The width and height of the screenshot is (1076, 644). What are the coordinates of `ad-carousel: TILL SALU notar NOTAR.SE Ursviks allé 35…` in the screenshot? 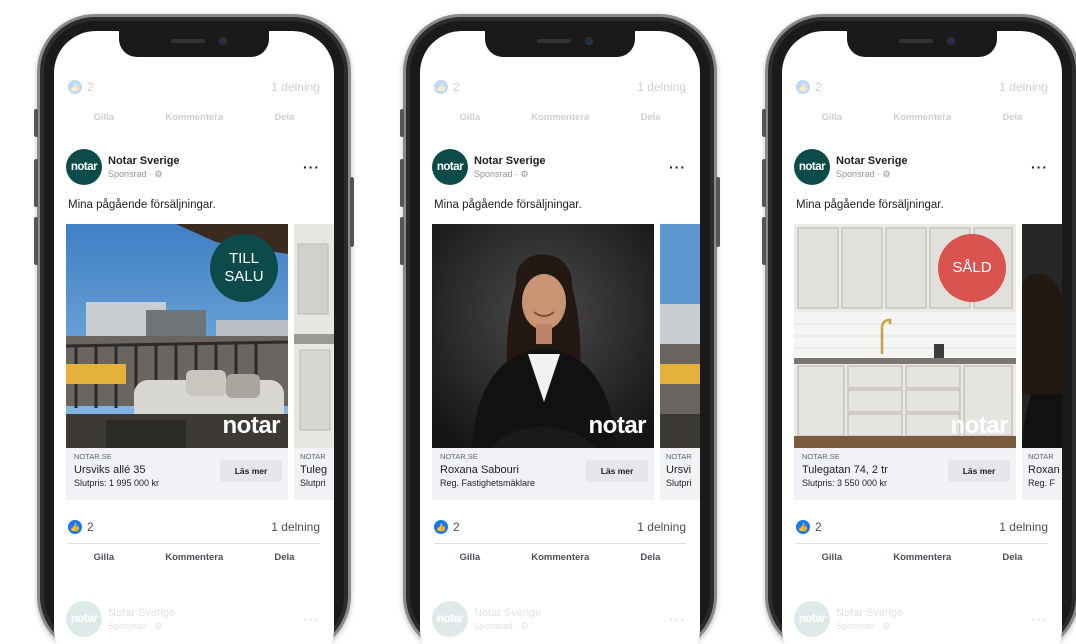 It's located at (200, 362).